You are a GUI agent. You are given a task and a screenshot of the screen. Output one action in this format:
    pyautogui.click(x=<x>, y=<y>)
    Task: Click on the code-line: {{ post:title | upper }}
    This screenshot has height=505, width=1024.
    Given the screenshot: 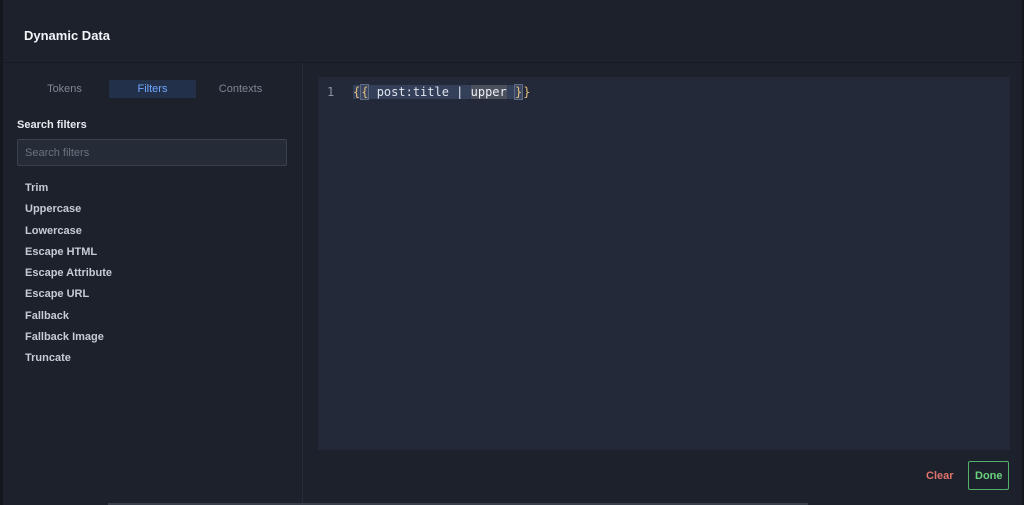 What is the action you would take?
    pyautogui.click(x=441, y=92)
    